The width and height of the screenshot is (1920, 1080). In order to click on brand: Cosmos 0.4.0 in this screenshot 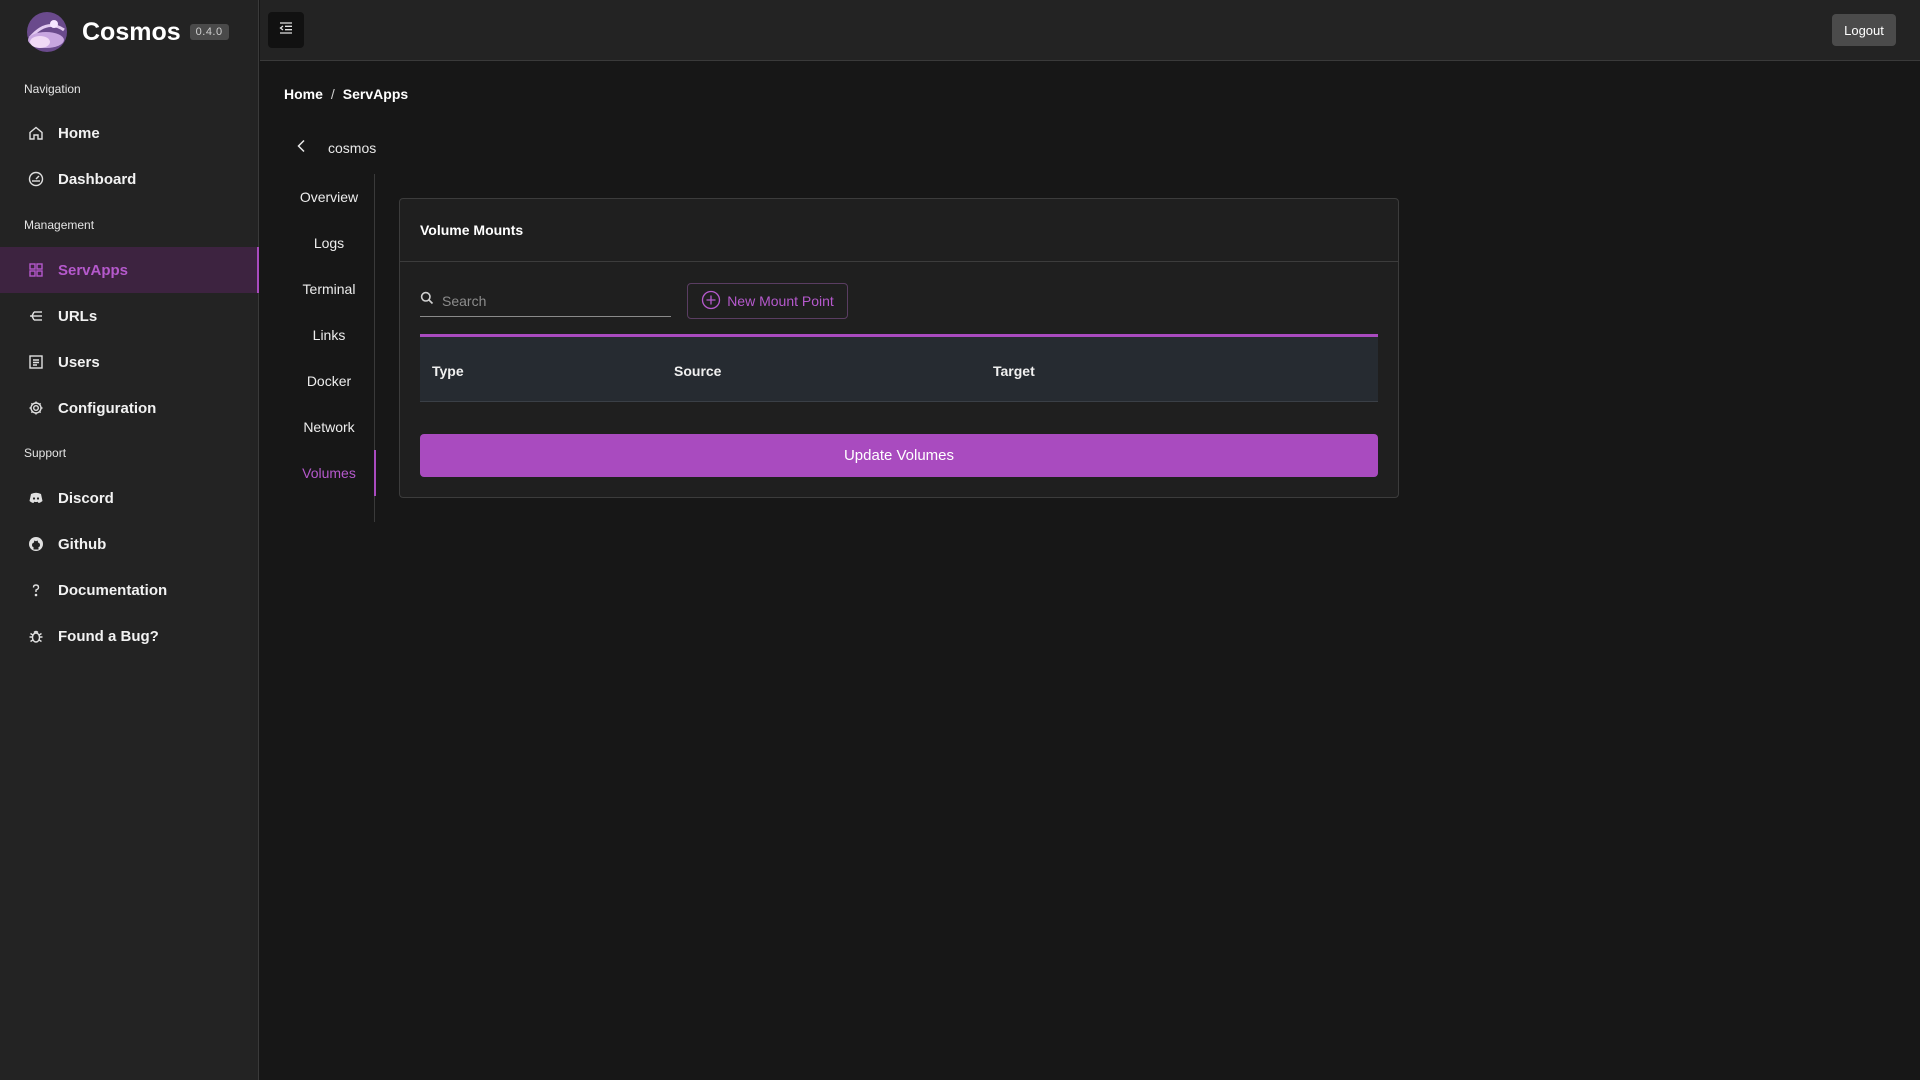, I will do `click(126, 32)`.